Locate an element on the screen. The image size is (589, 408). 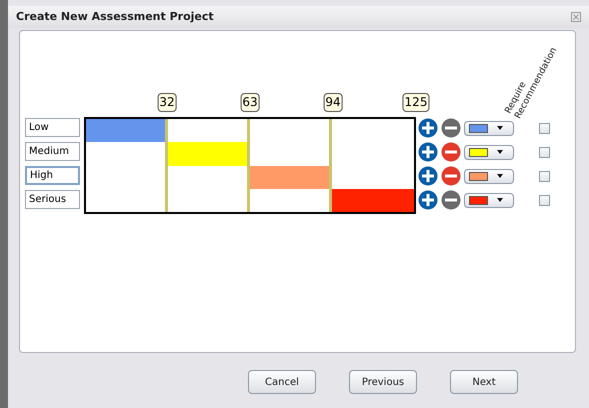
threshold-label: 94 is located at coordinates (333, 102).